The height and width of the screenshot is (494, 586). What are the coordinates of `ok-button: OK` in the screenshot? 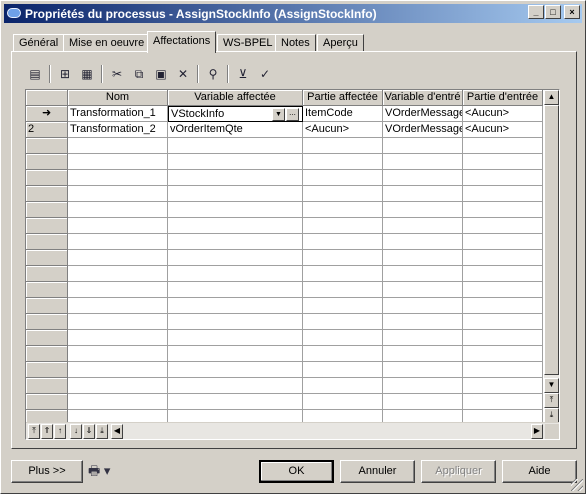 It's located at (296, 471).